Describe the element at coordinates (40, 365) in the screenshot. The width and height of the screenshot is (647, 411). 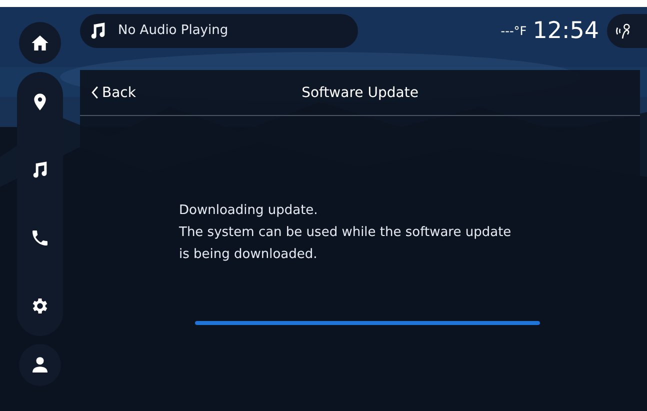
I see `person-icon` at that location.